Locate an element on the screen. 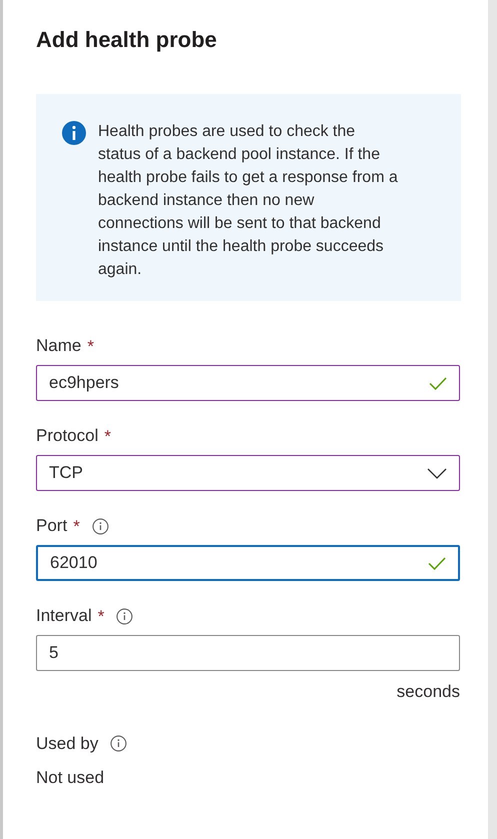 Image resolution: width=497 pixels, height=839 pixels. chevron-down-icon is located at coordinates (437, 473).